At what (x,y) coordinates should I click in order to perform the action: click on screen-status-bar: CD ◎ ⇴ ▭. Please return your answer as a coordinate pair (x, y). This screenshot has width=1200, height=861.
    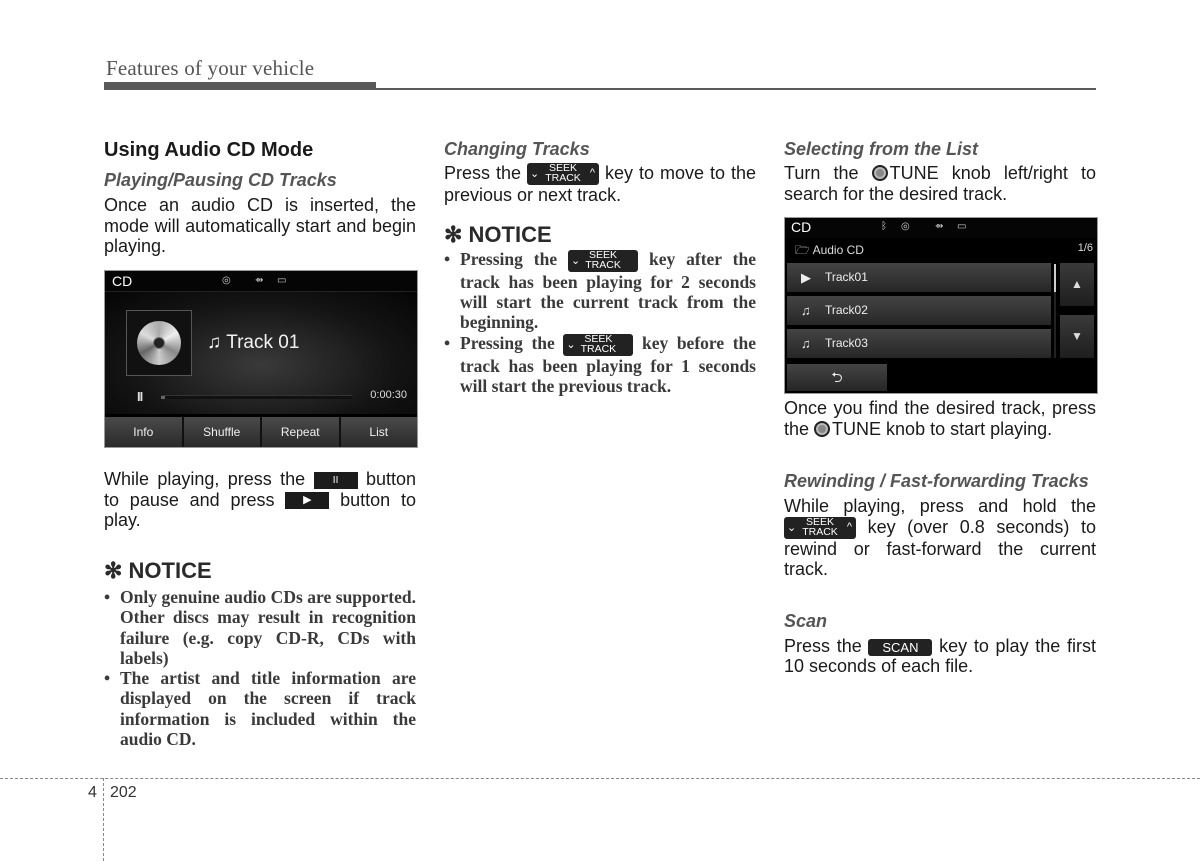
    Looking at the image, I should click on (261, 281).